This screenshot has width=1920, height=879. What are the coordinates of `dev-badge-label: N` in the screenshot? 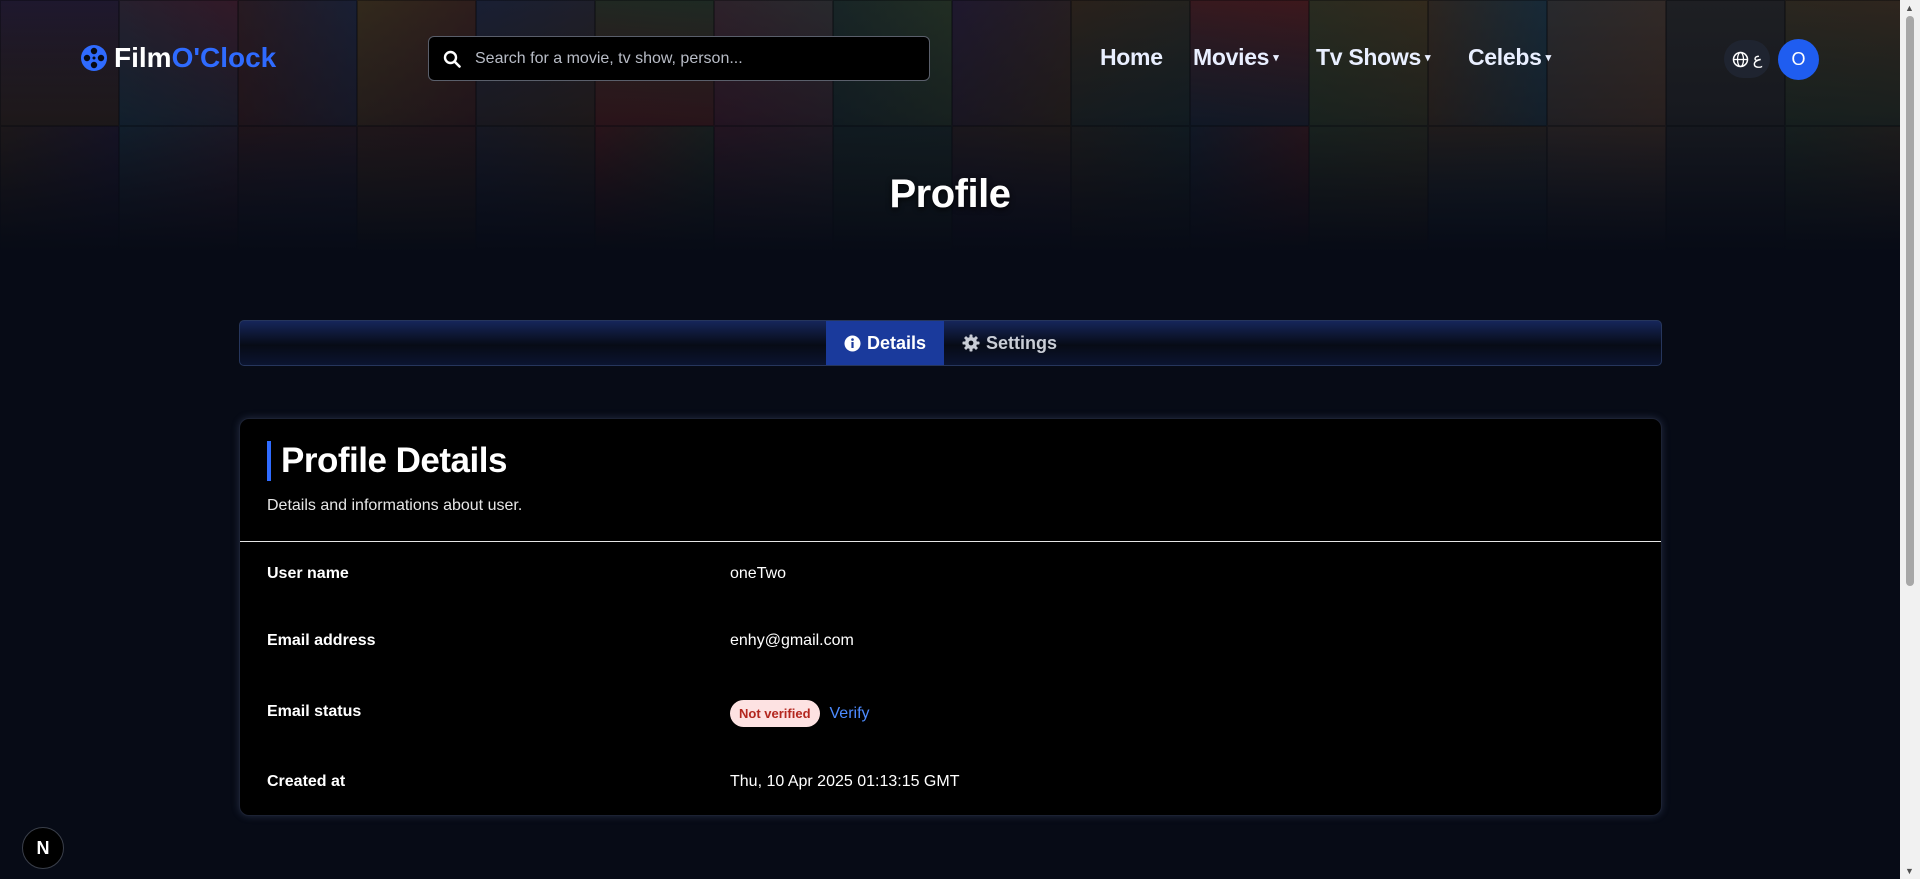 It's located at (43, 847).